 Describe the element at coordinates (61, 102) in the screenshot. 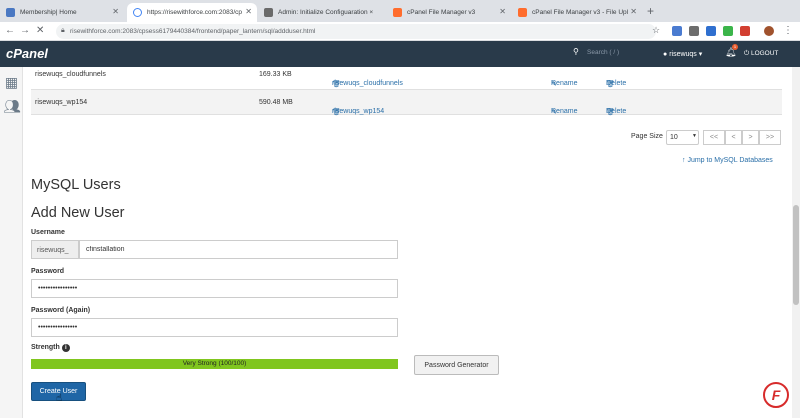

I see `db-name: risewuqs_wp154` at that location.